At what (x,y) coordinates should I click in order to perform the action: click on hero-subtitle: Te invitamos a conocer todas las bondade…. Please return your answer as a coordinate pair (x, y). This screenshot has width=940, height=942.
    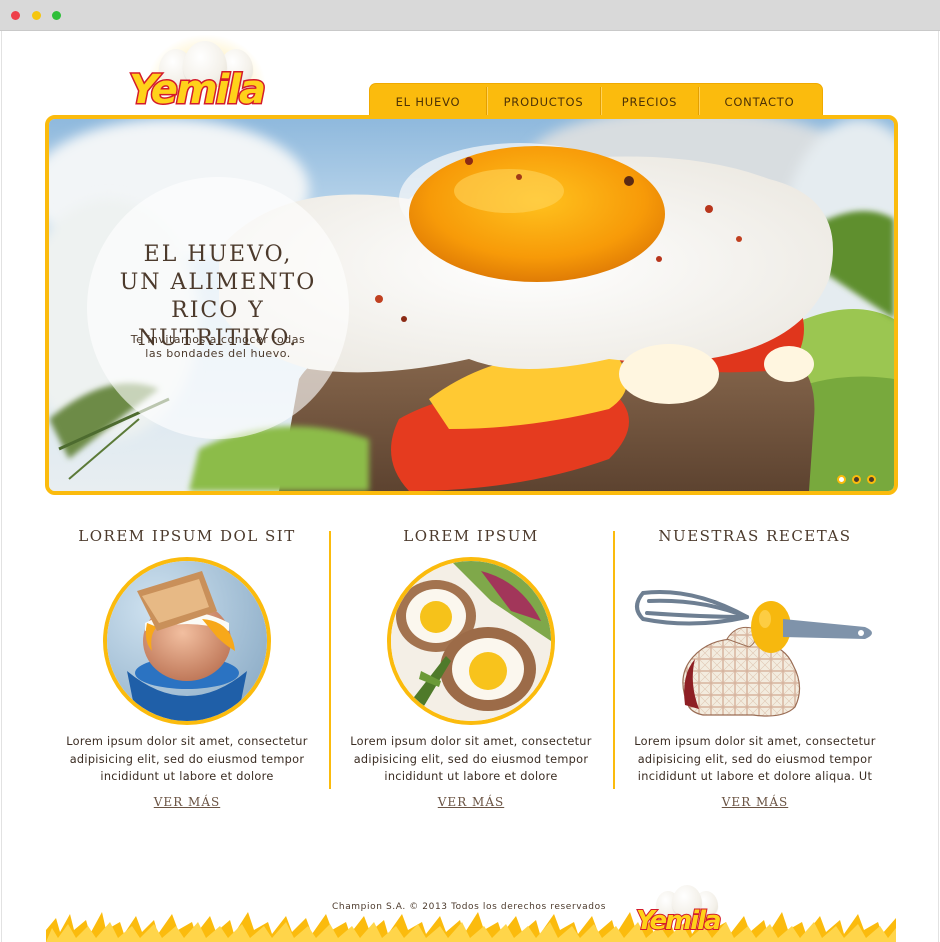
    Looking at the image, I should click on (218, 346).